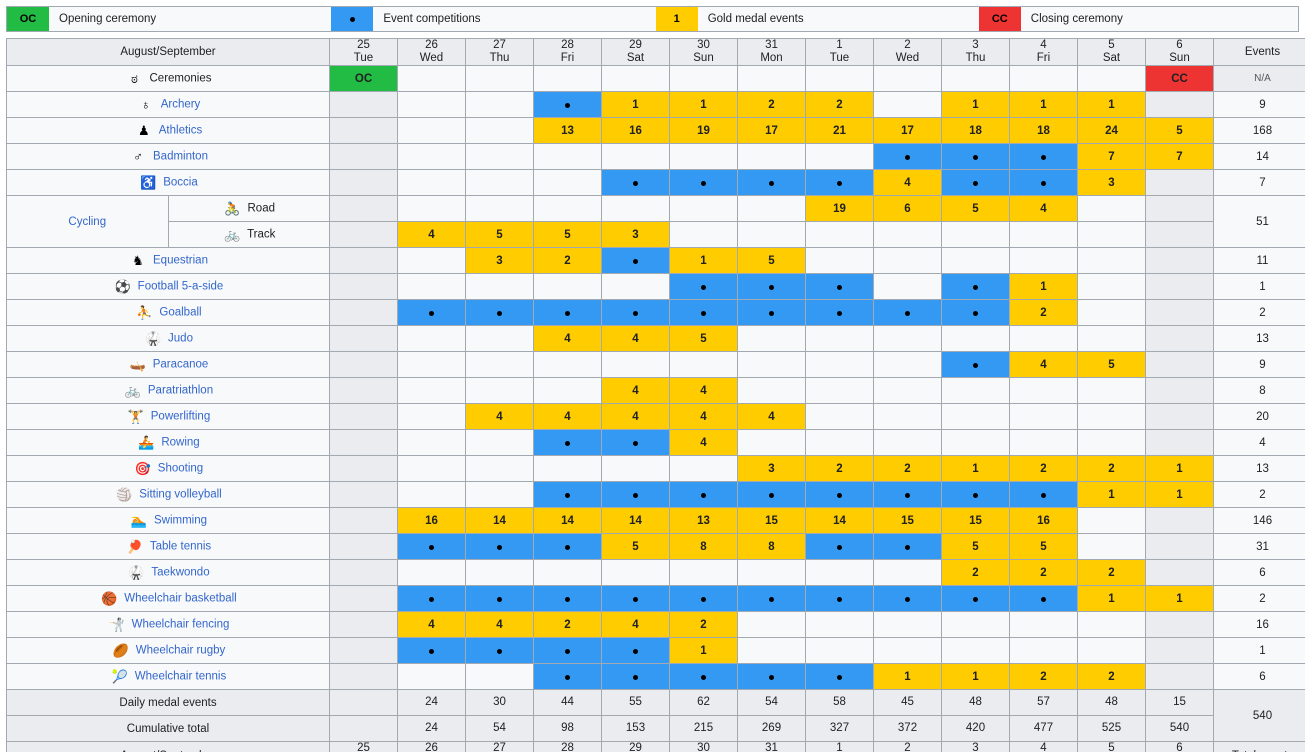 This screenshot has height=752, width=1305. I want to click on day-header-27-thu: 27 Thu, so click(499, 52).